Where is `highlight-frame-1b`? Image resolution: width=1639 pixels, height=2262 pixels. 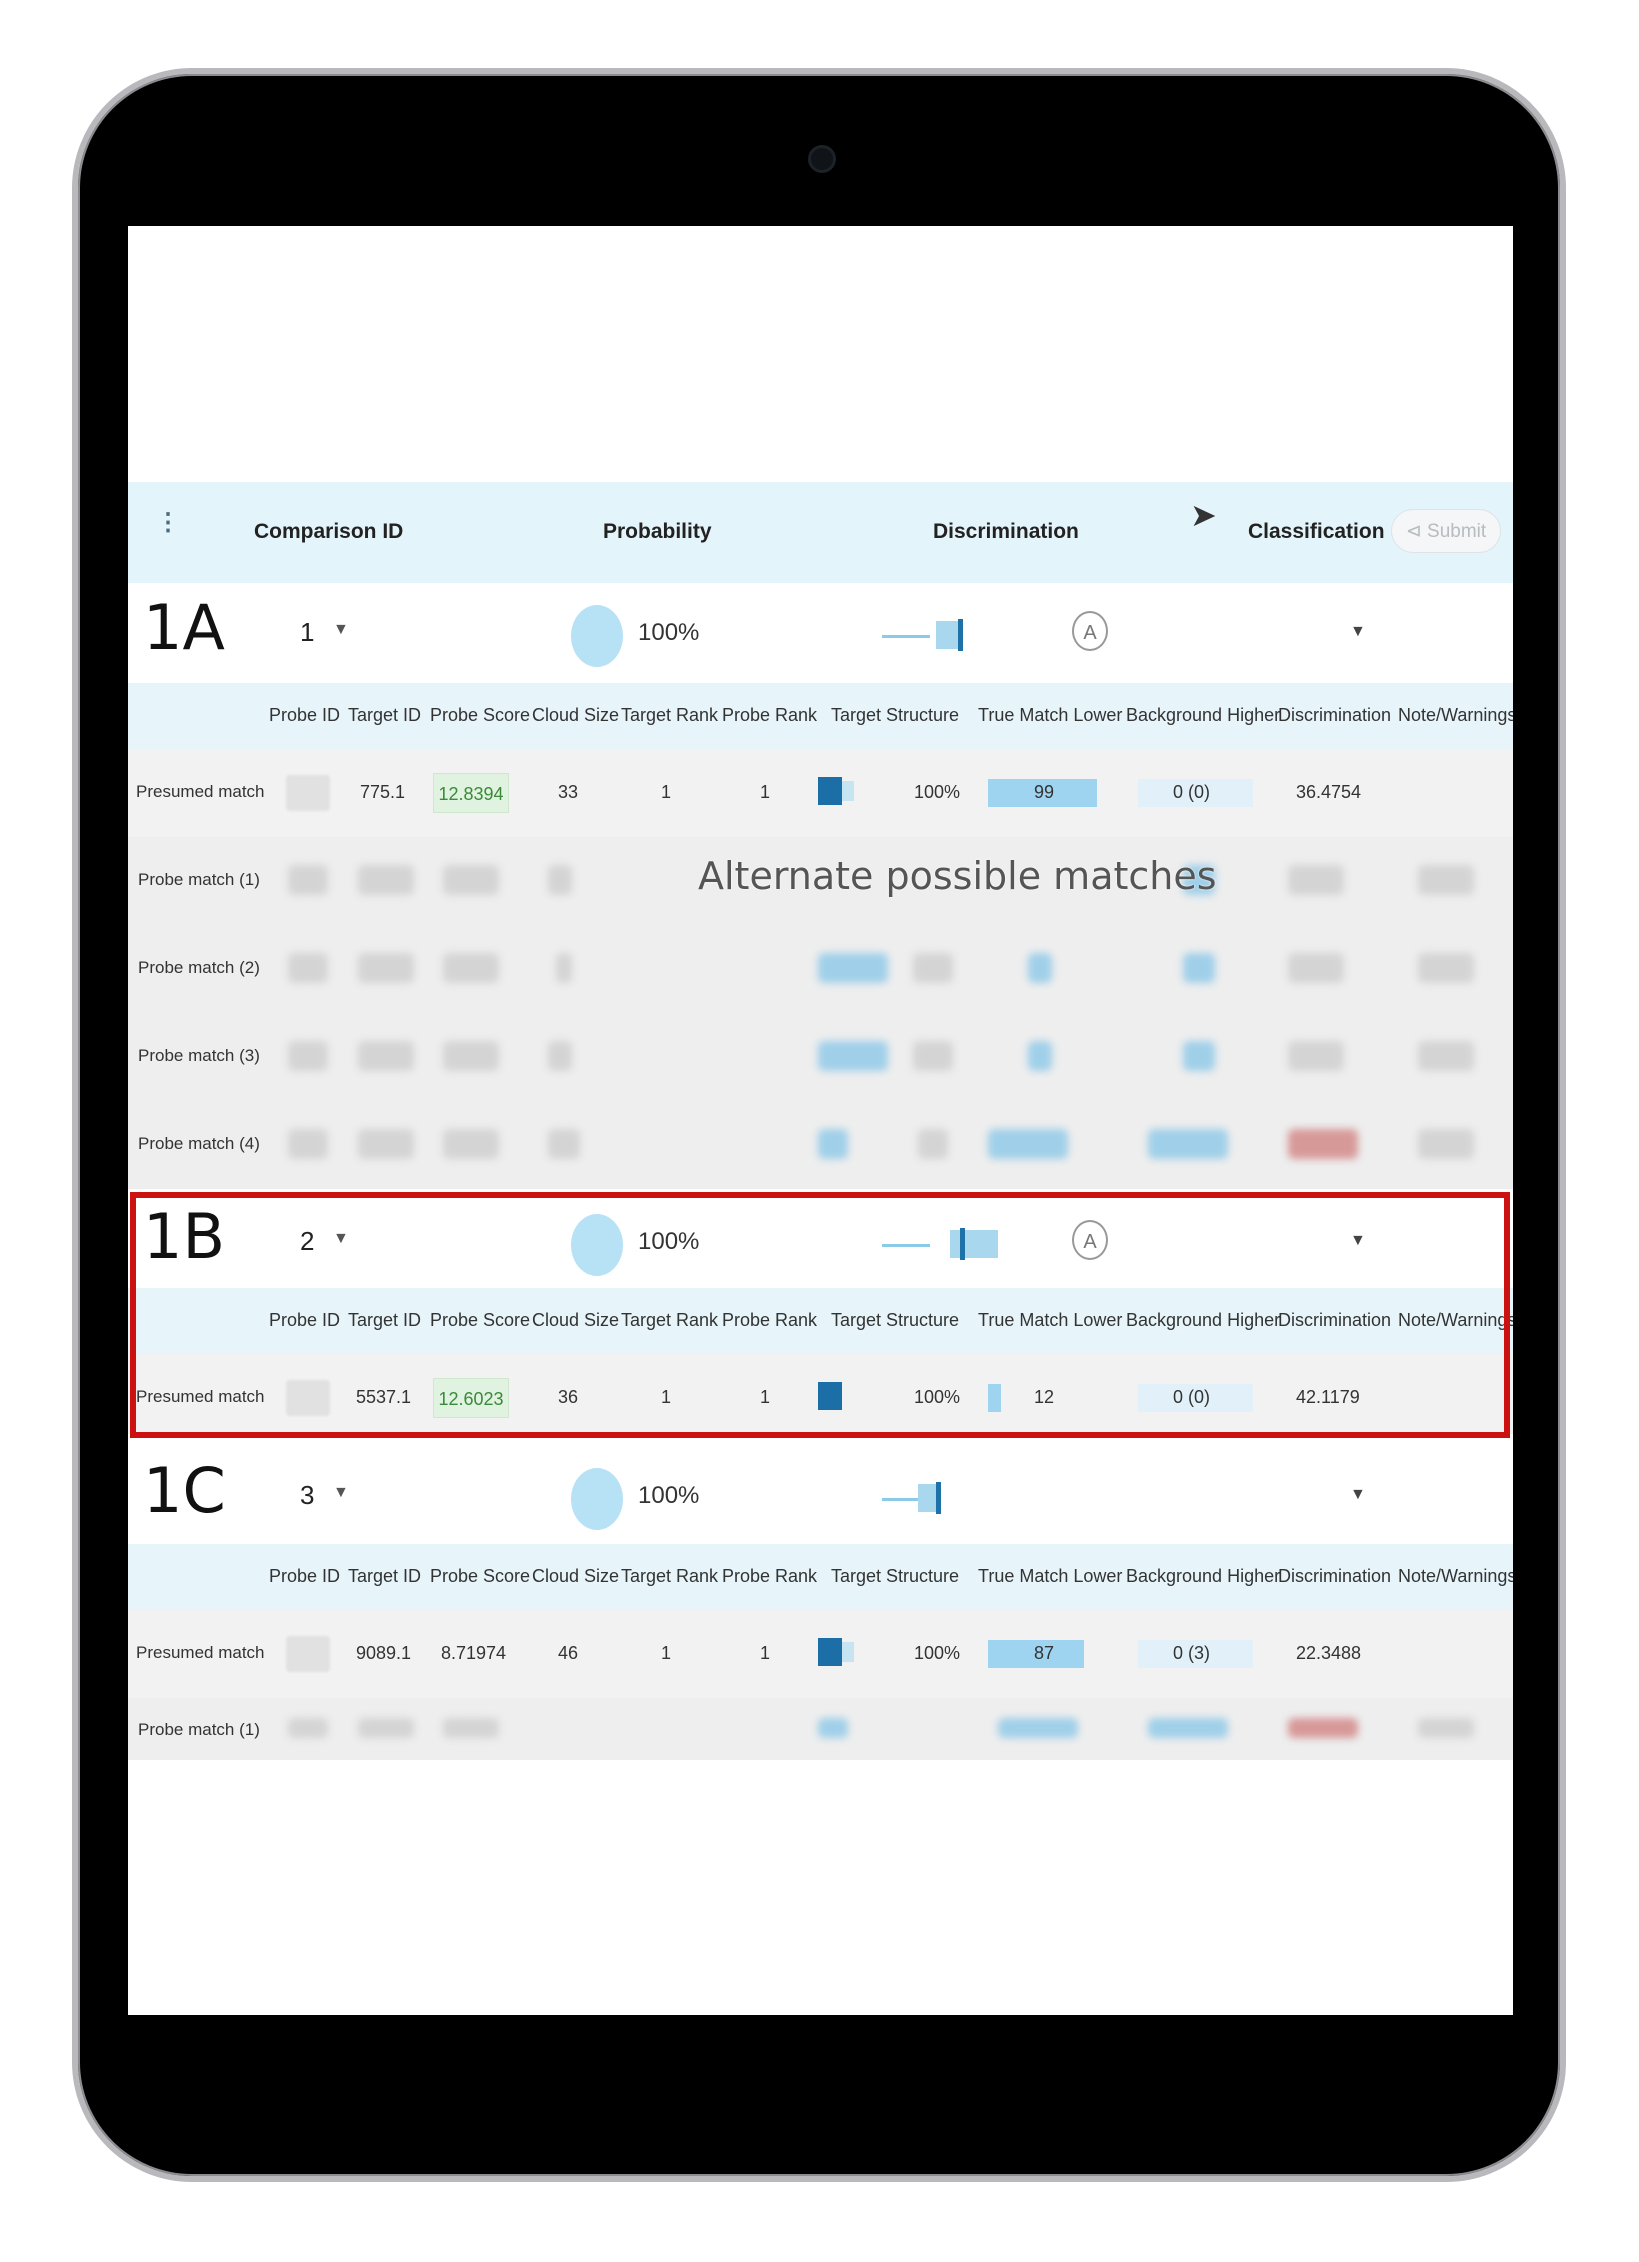 highlight-frame-1b is located at coordinates (820, 1315).